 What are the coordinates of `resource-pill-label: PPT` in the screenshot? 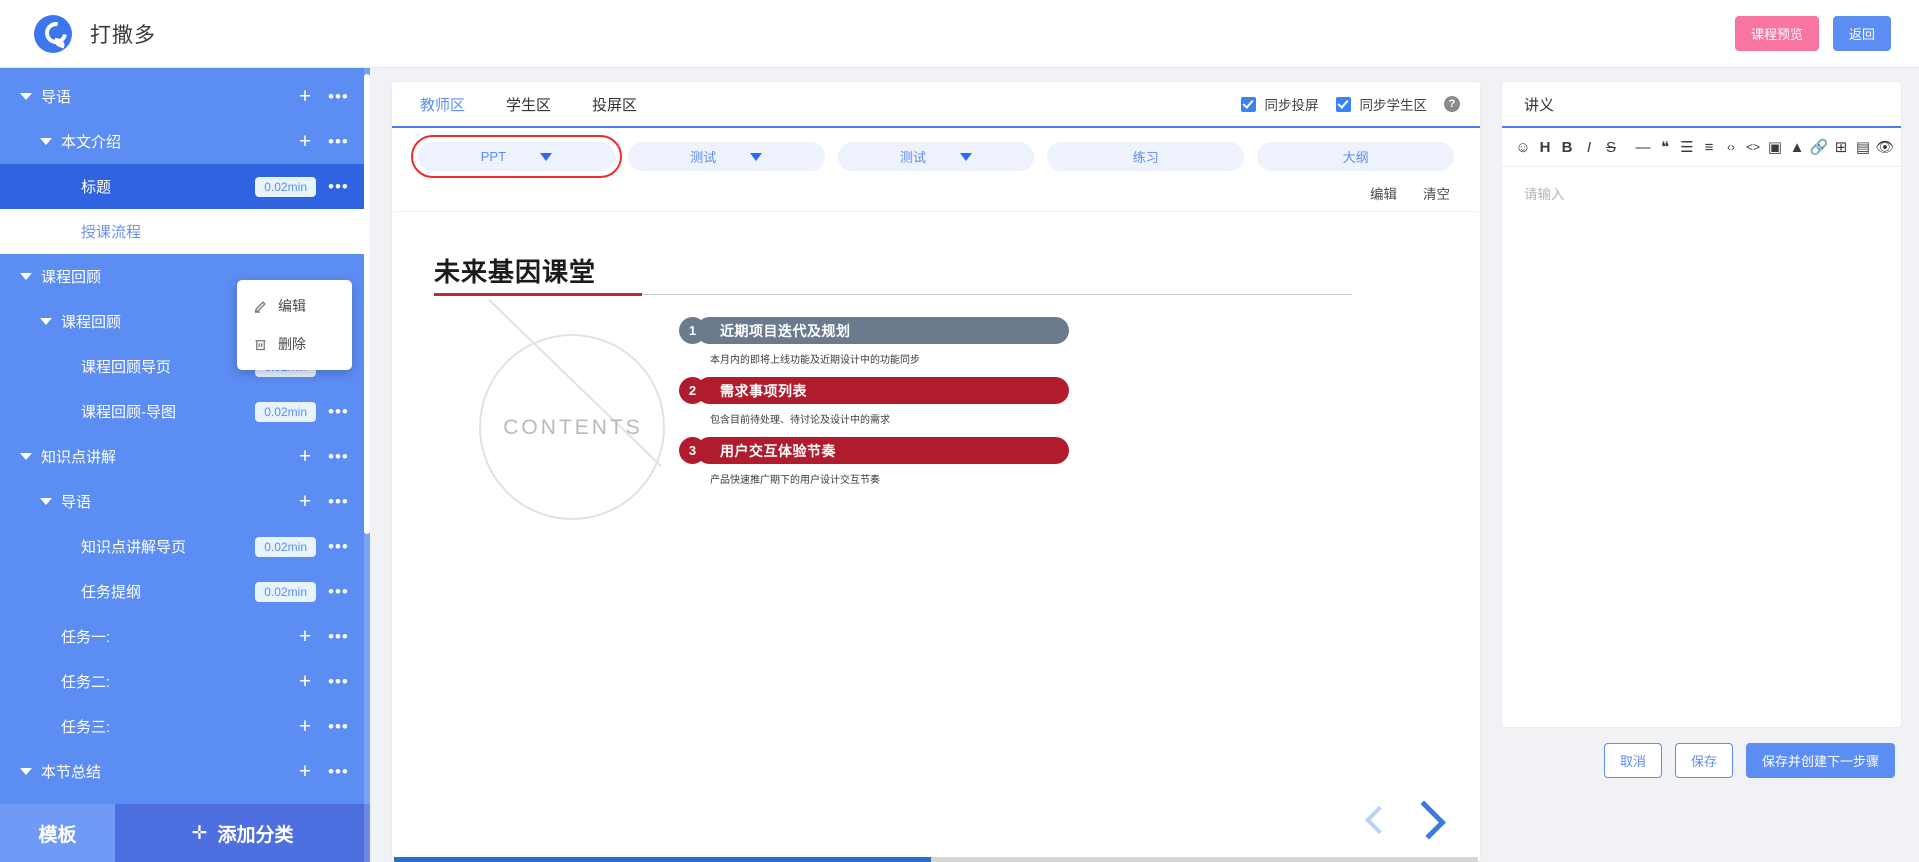 It's located at (493, 156).